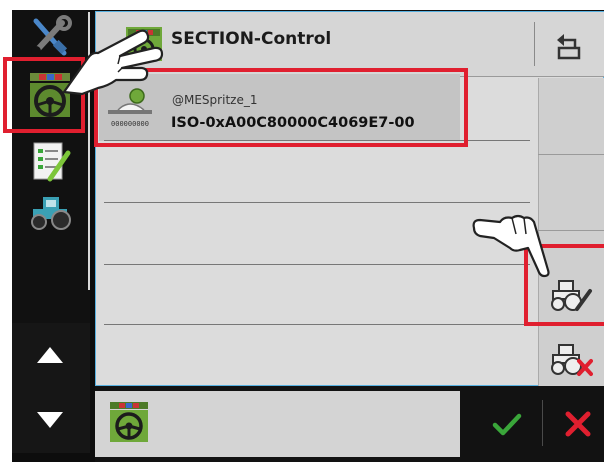 The width and height of the screenshot is (604, 462). I want to click on tractor-icon, so click(51, 213).